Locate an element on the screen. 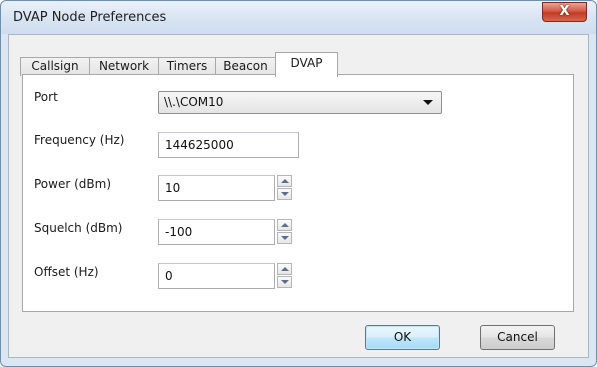  power-increment-button is located at coordinates (284, 181).